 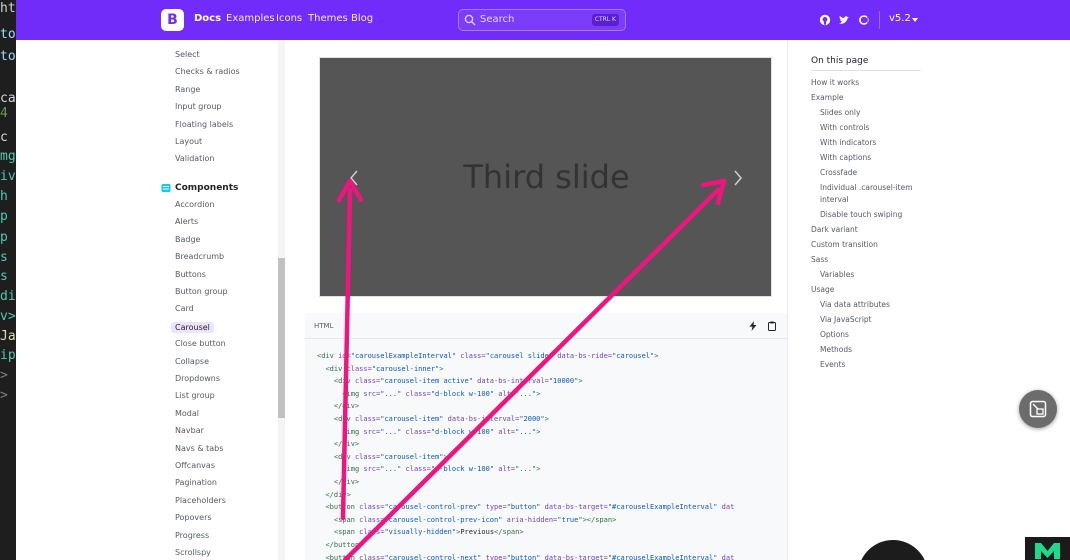 What do you see at coordinates (198, 106) in the screenshot?
I see `sidebar-item: Input group` at bounding box center [198, 106].